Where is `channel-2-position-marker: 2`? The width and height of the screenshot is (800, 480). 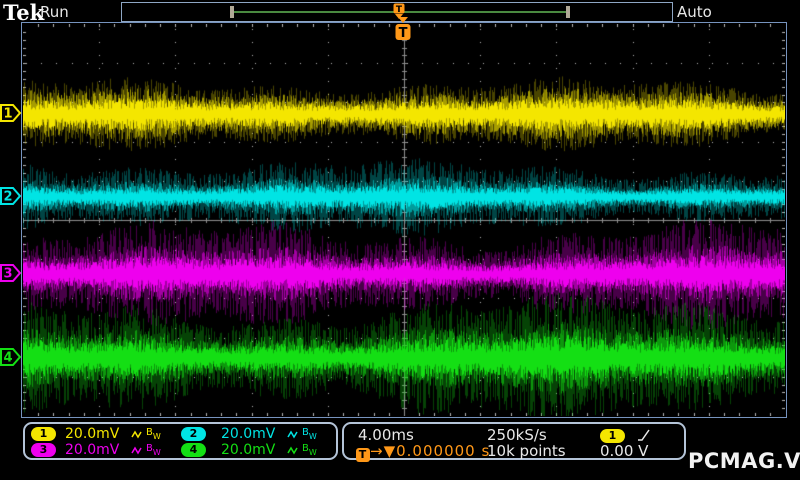 channel-2-position-marker: 2 is located at coordinates (11, 196).